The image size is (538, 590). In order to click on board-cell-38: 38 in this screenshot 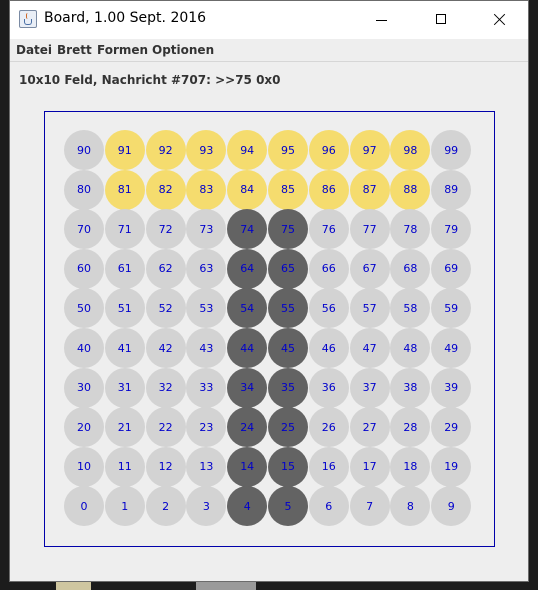, I will do `click(410, 387)`.